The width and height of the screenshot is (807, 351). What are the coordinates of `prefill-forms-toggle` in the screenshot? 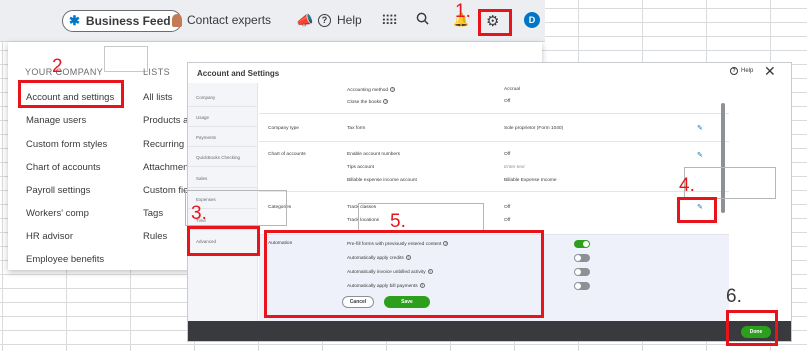 It's located at (582, 244).